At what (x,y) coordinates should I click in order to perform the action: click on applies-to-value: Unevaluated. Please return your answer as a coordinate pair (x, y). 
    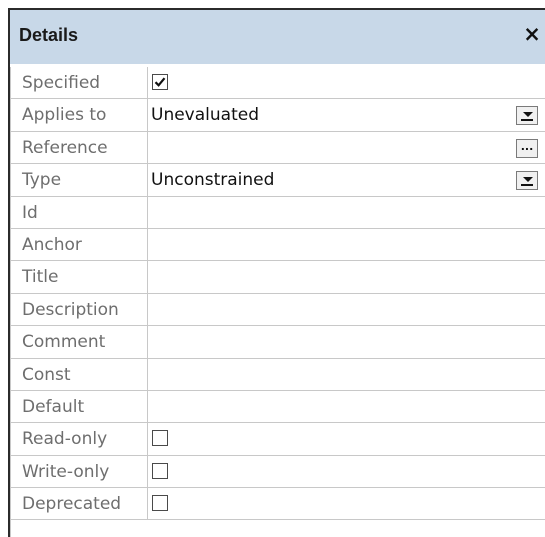
    Looking at the image, I should click on (346, 114).